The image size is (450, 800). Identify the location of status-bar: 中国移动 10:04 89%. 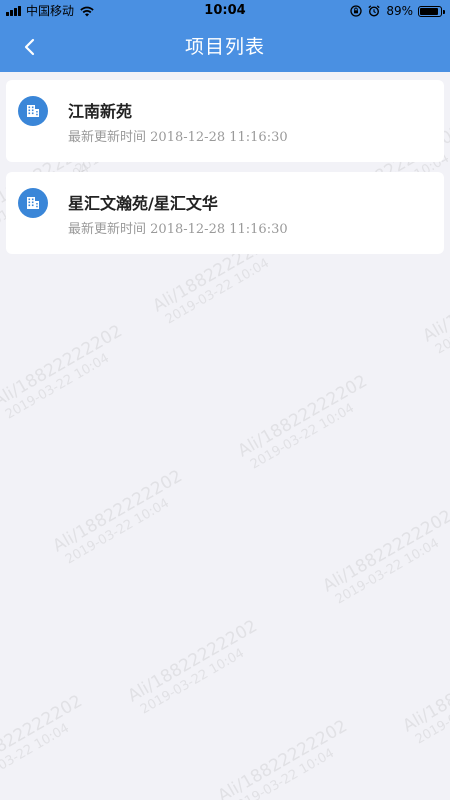
(225, 11).